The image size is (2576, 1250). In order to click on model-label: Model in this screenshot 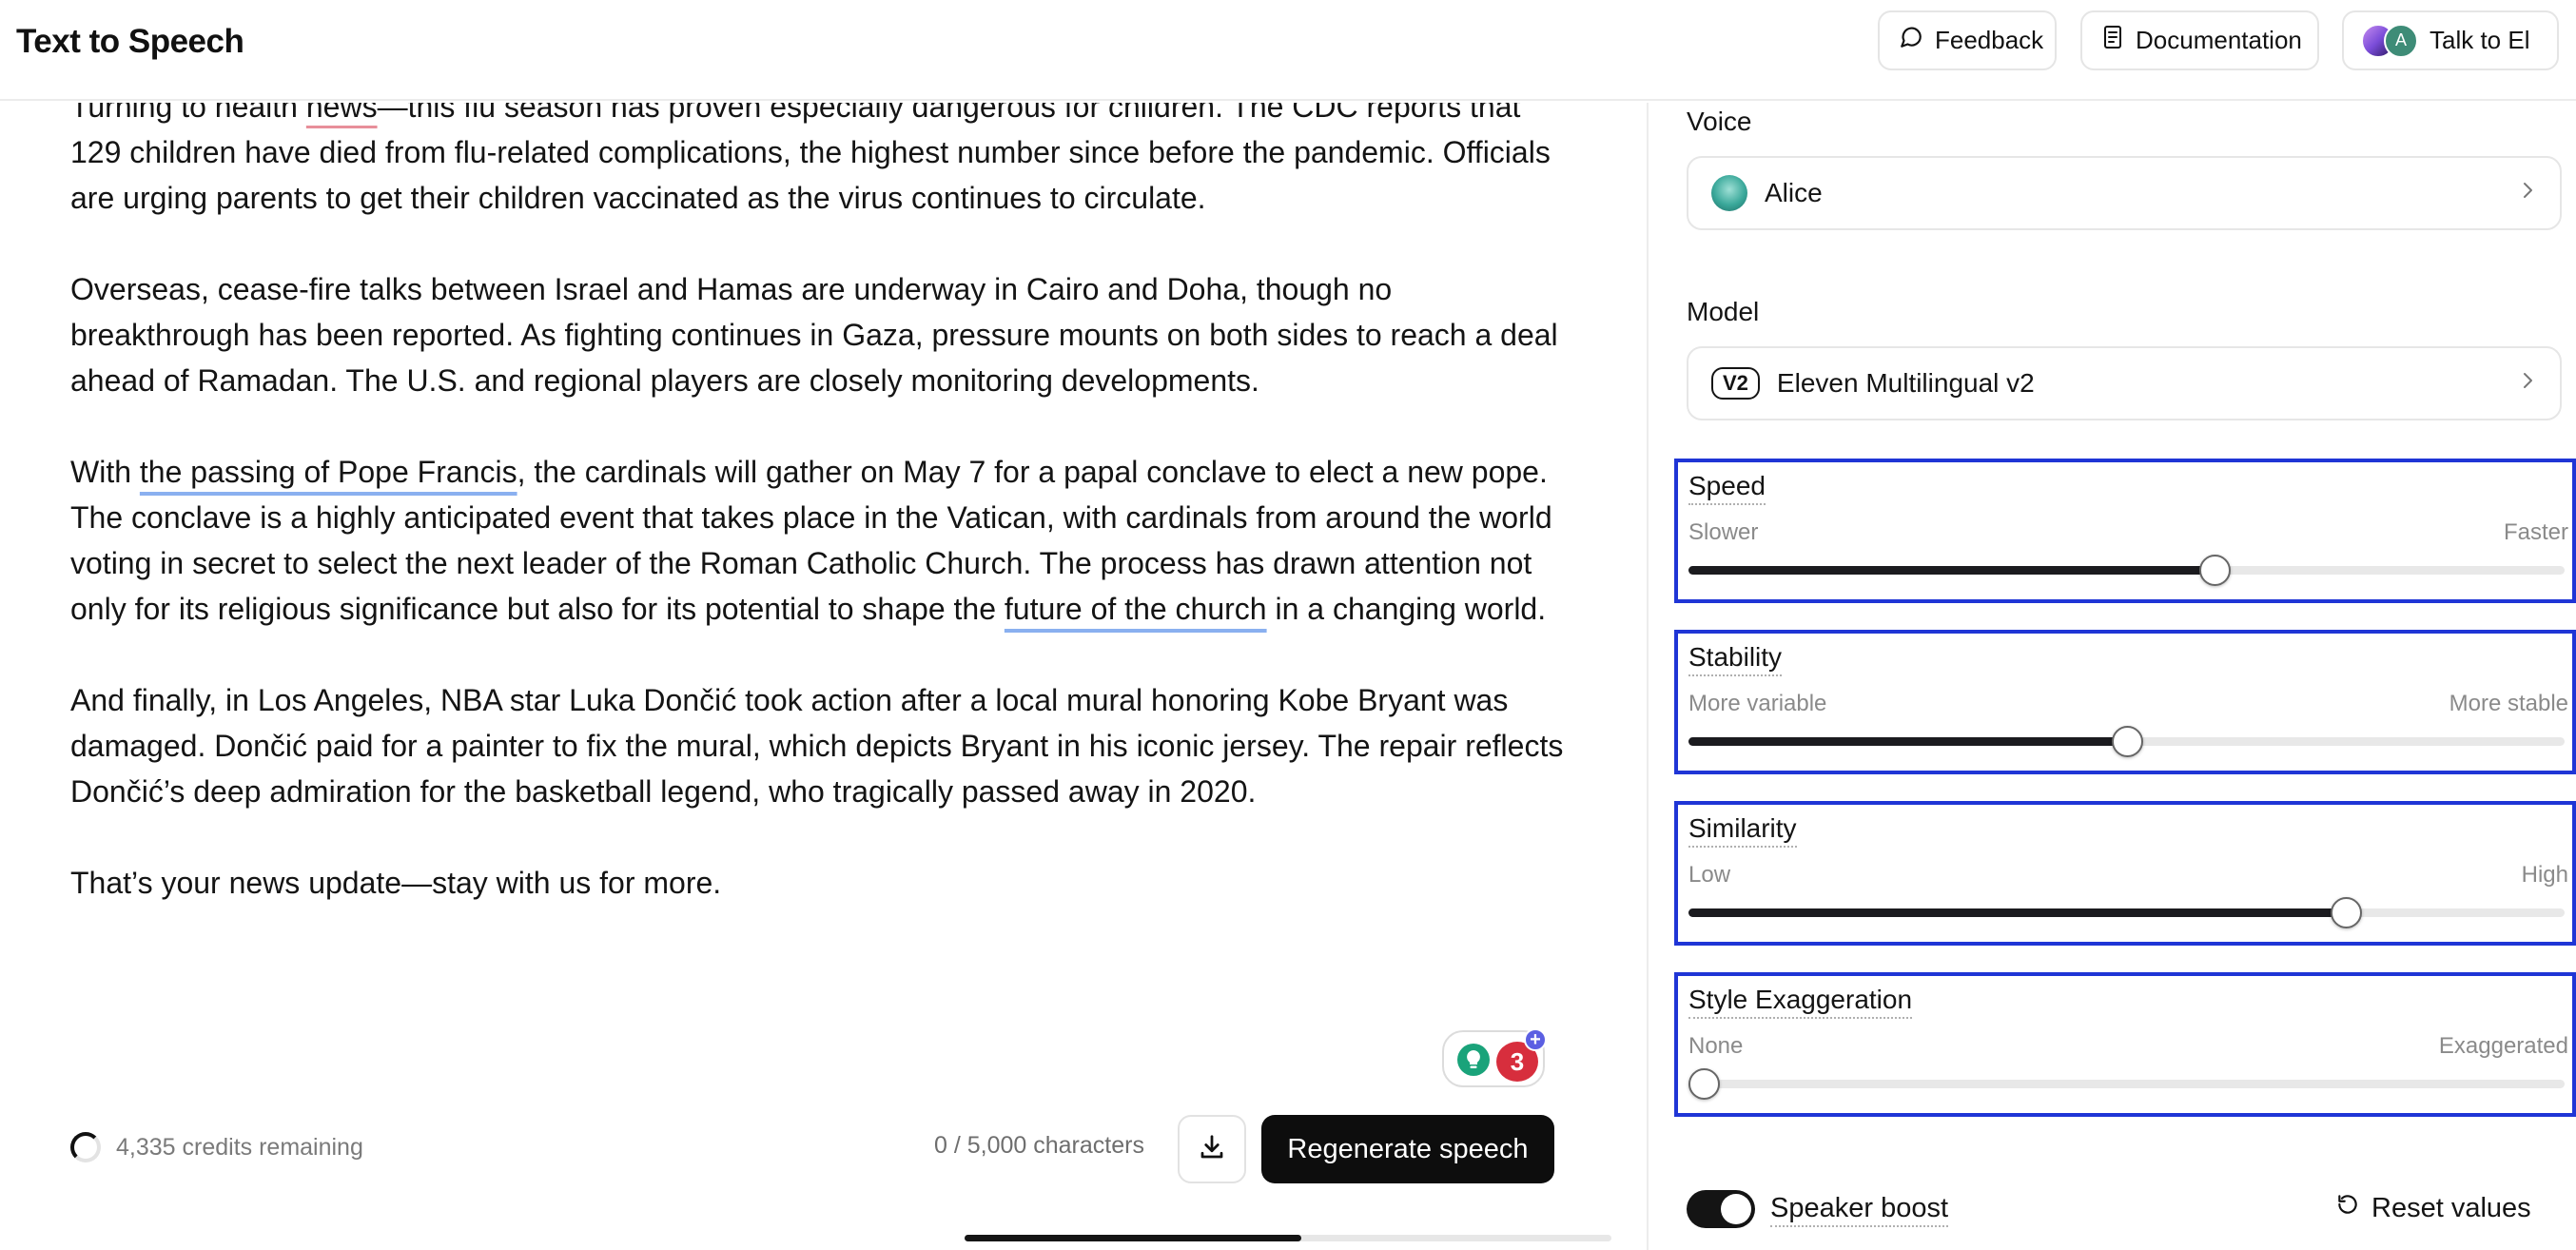, I will do `click(1723, 311)`.